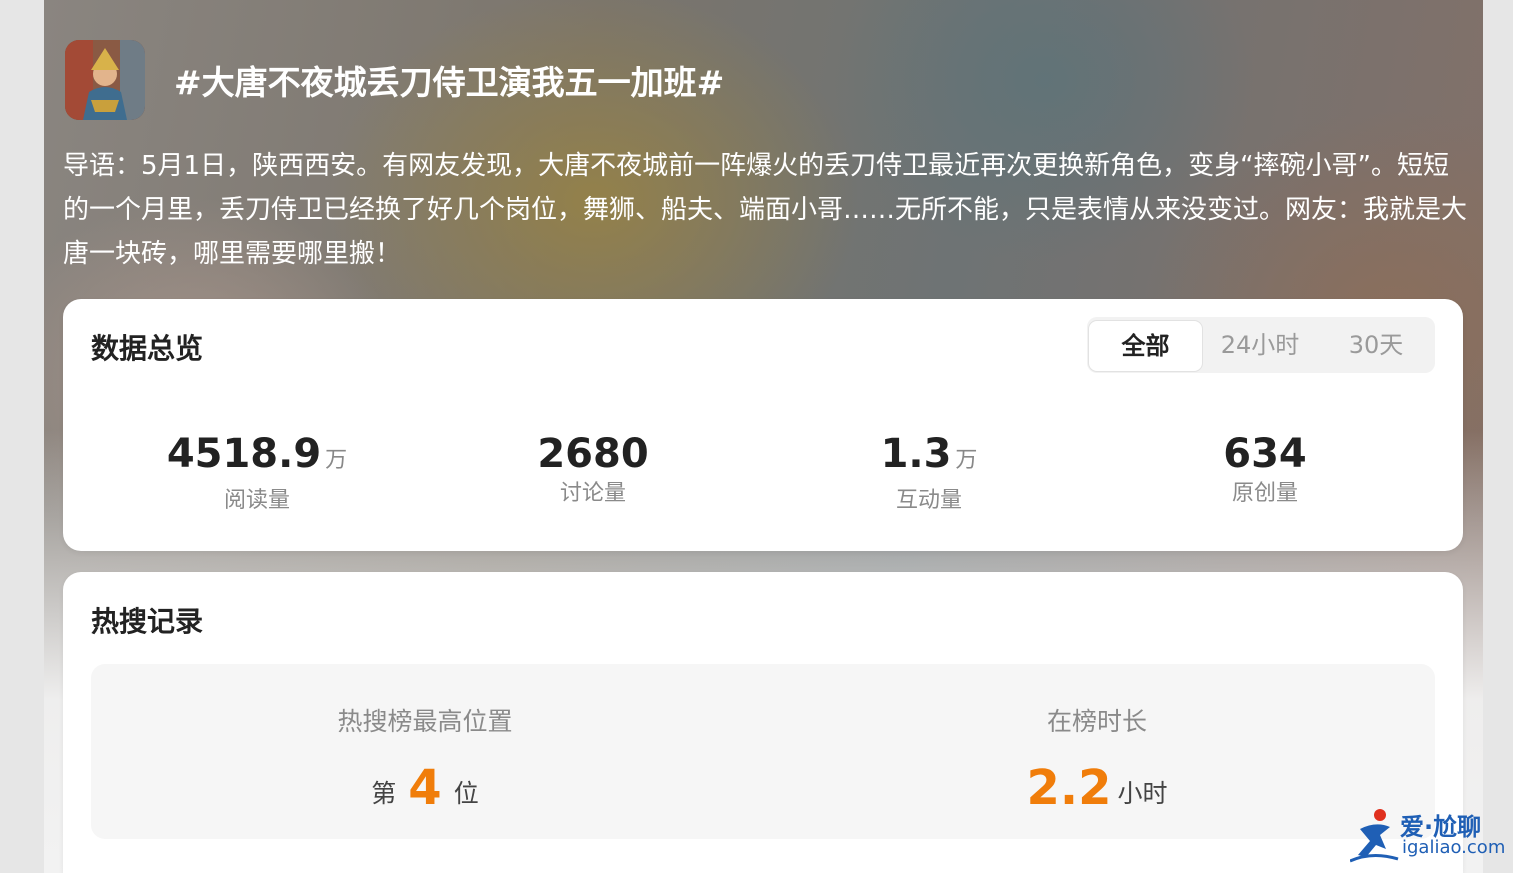 The width and height of the screenshot is (1513, 873). What do you see at coordinates (592, 493) in the screenshot?
I see `stat-discussions-label: 讨论量` at bounding box center [592, 493].